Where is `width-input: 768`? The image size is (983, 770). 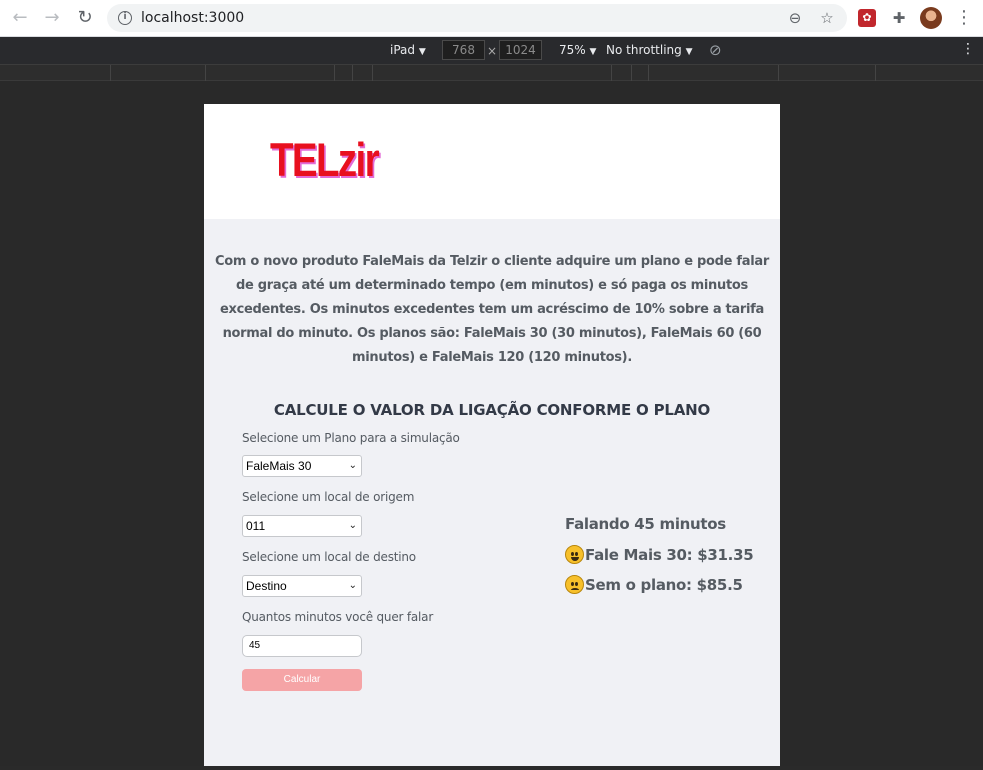 width-input: 768 is located at coordinates (463, 50).